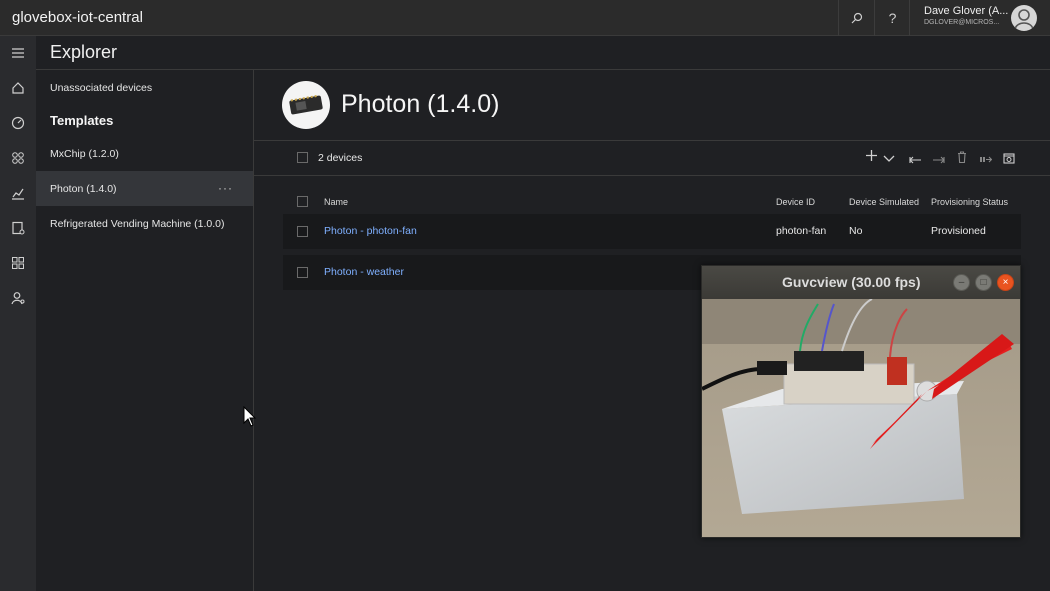 The height and width of the screenshot is (591, 1050). What do you see at coordinates (18, 123) in the screenshot?
I see `dashboard-icon` at bounding box center [18, 123].